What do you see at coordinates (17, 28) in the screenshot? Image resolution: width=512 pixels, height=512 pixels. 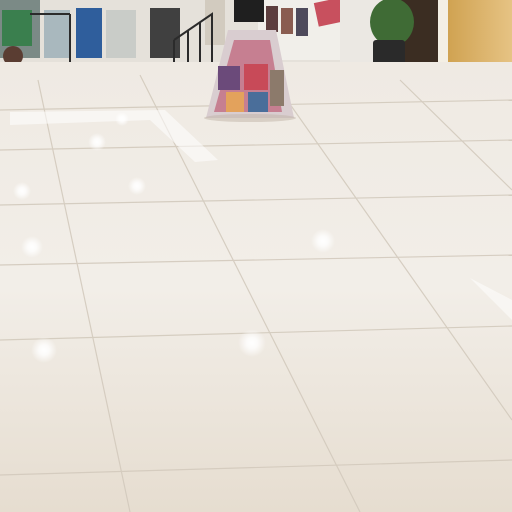 I see `left-shop-sign` at bounding box center [17, 28].